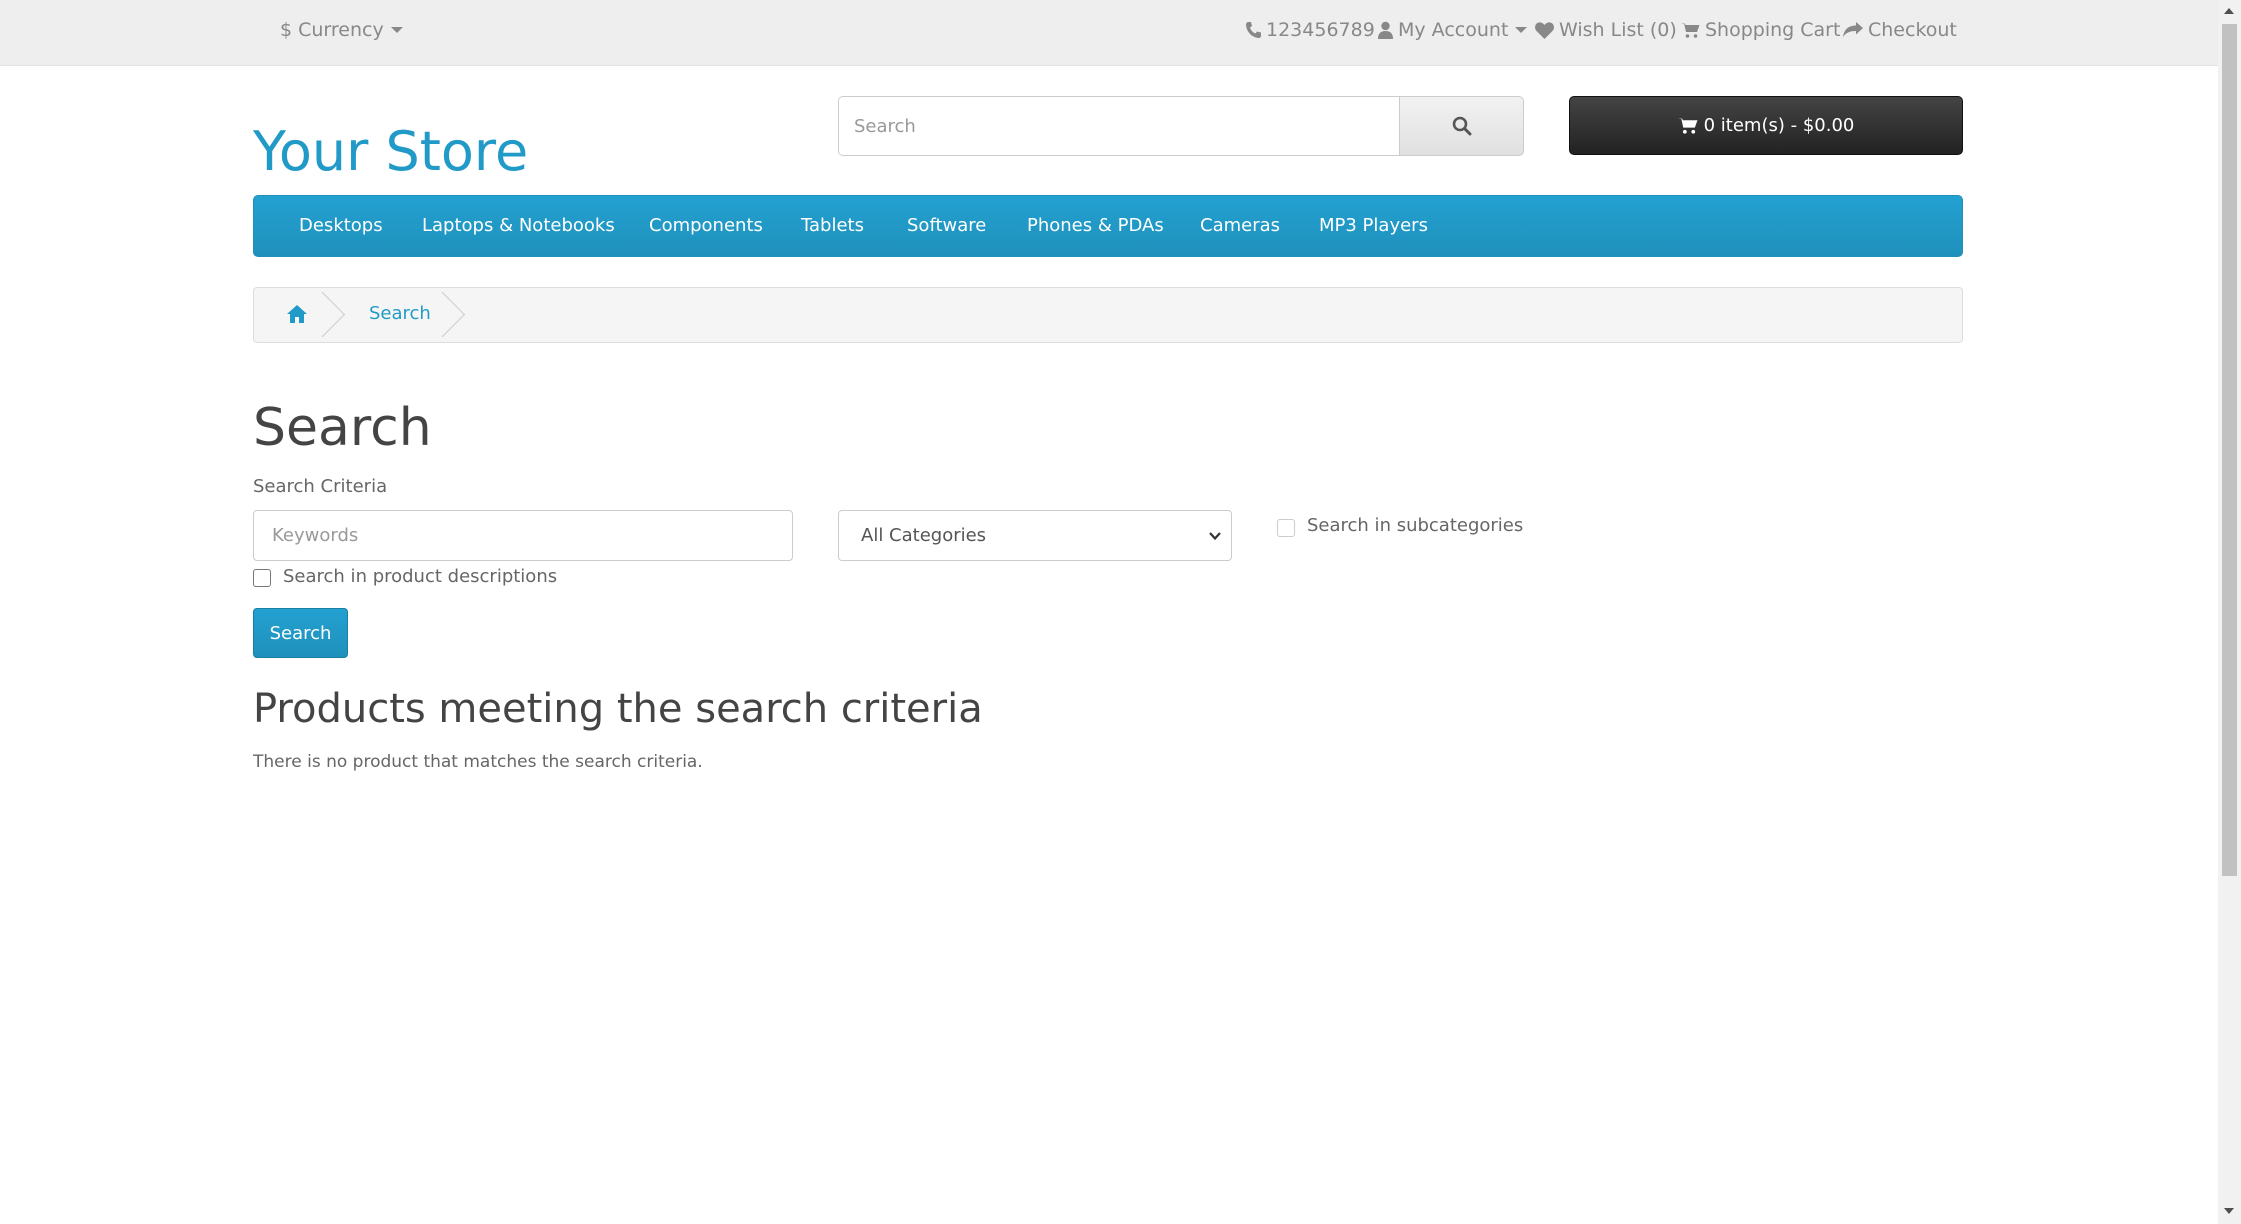  I want to click on user-icon, so click(1385, 30).